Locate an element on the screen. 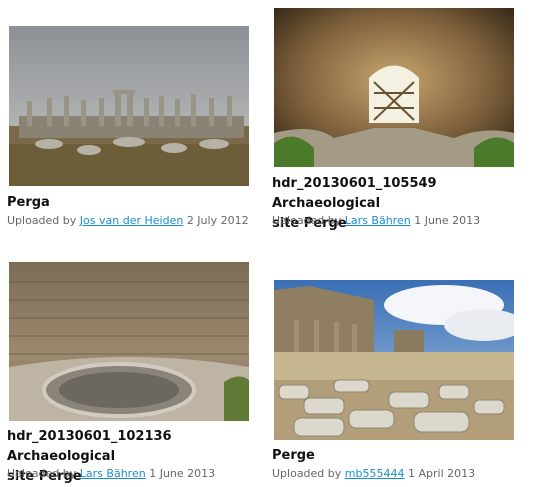 The height and width of the screenshot is (487, 536). thumbnail-perge is located at coordinates (394, 360).